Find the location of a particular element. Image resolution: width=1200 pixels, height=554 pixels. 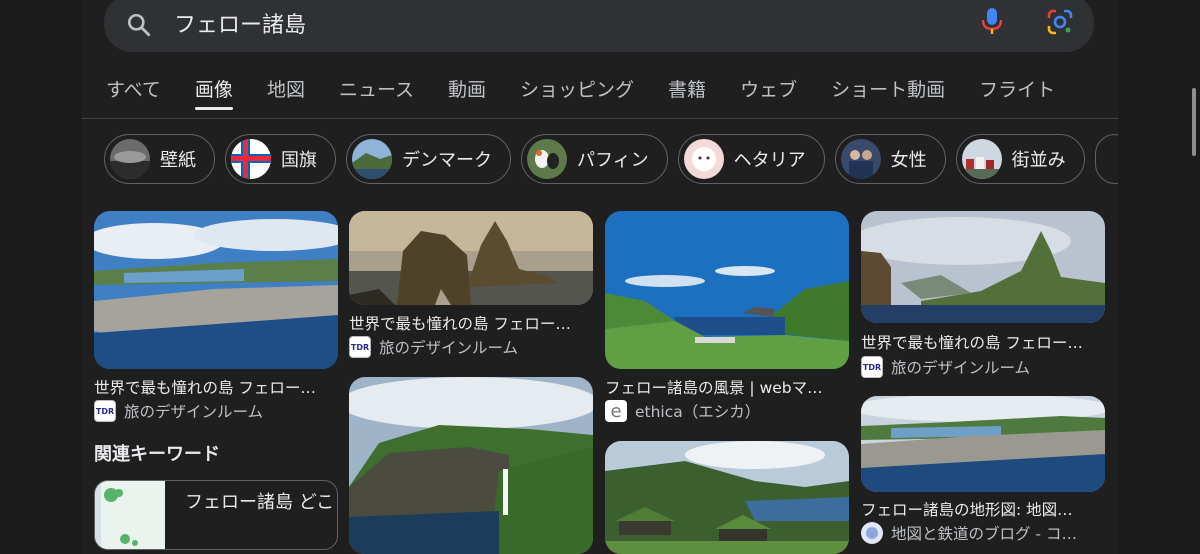

refinement-chips: 壁紙 国旗 デンマーク パフィン ヘタリア 女性 街並み is located at coordinates (611, 160).